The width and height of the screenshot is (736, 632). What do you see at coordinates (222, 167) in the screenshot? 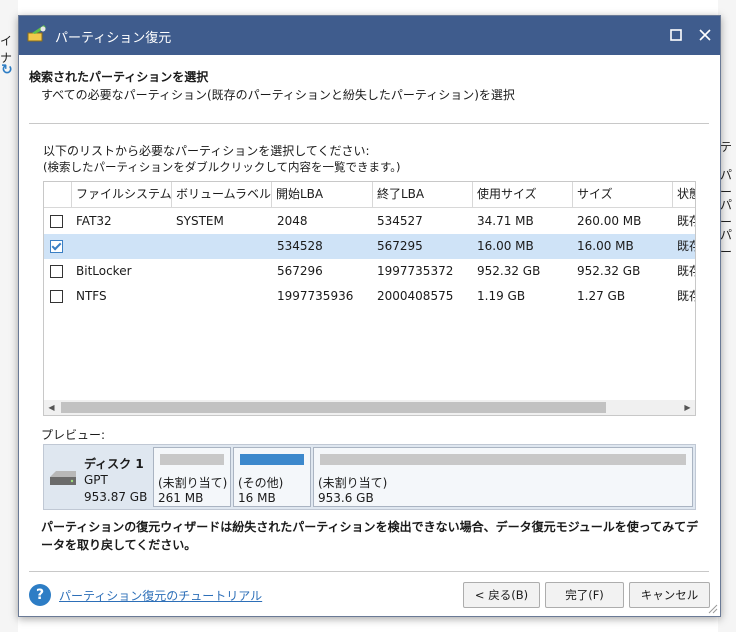
I see `instruction-note: (検索したパーティションをダブルクリックして内容を一覧できます。)` at bounding box center [222, 167].